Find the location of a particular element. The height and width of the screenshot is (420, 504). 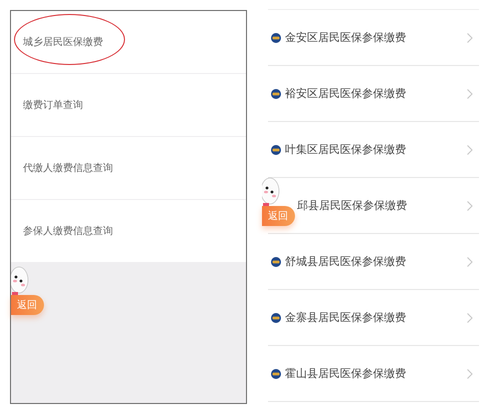

menu-item: 缴费订单查询 is located at coordinates (128, 105).